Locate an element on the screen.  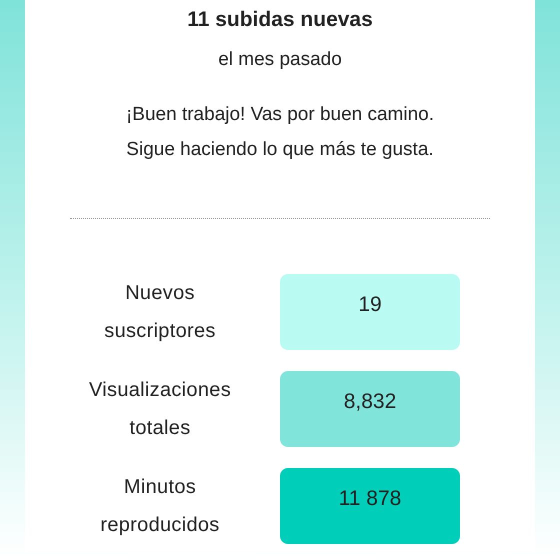
encouragement-message: ¡Buen trabajo! Vas por buen camino. Sigue haciendo lo que más te gusta. is located at coordinates (280, 132).